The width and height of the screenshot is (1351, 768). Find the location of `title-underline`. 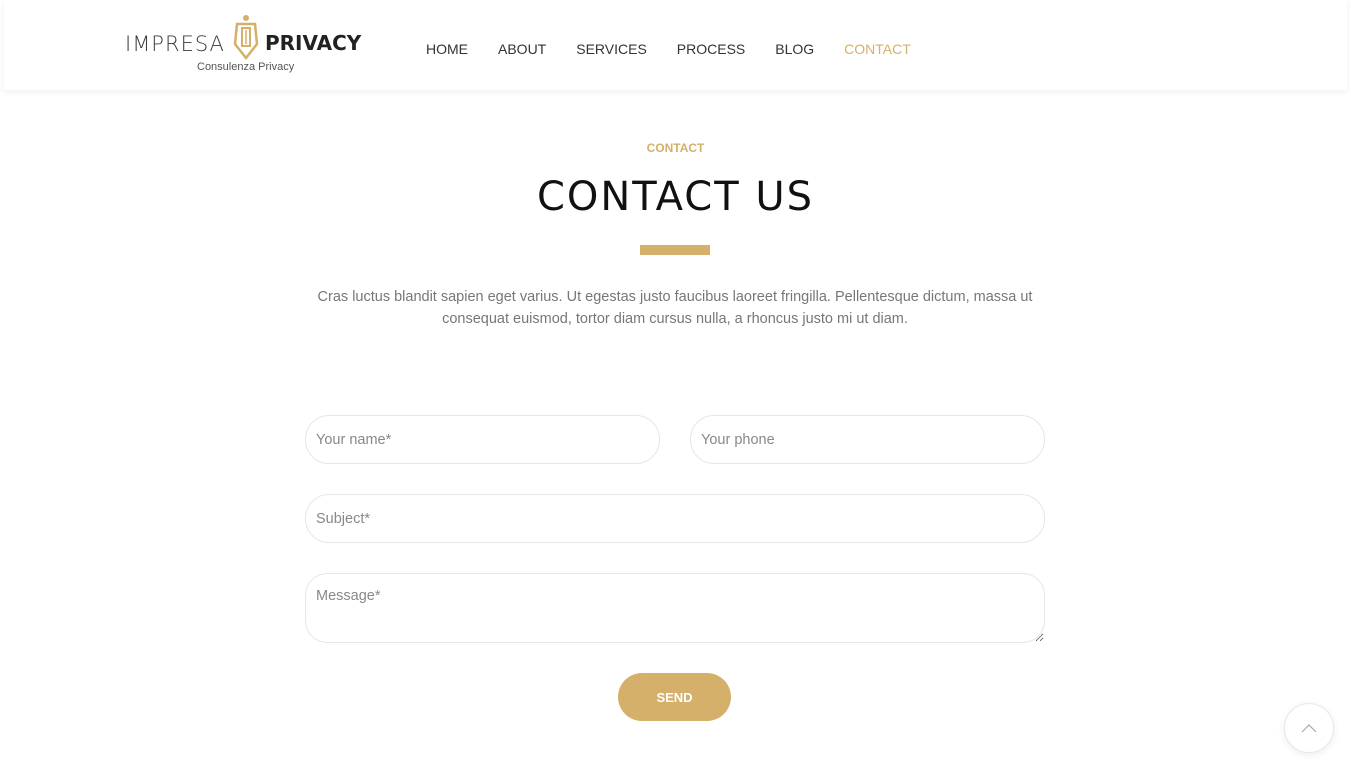

title-underline is located at coordinates (675, 250).